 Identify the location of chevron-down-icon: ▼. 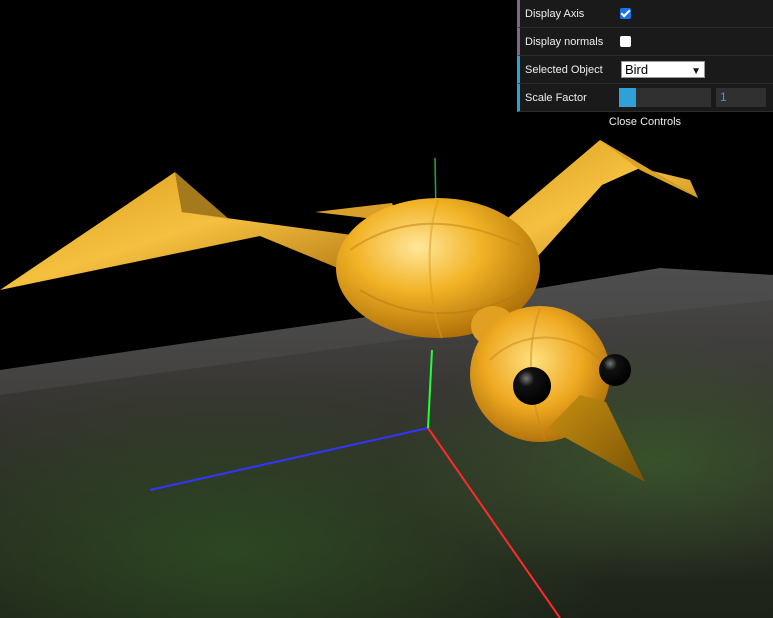
(696, 71).